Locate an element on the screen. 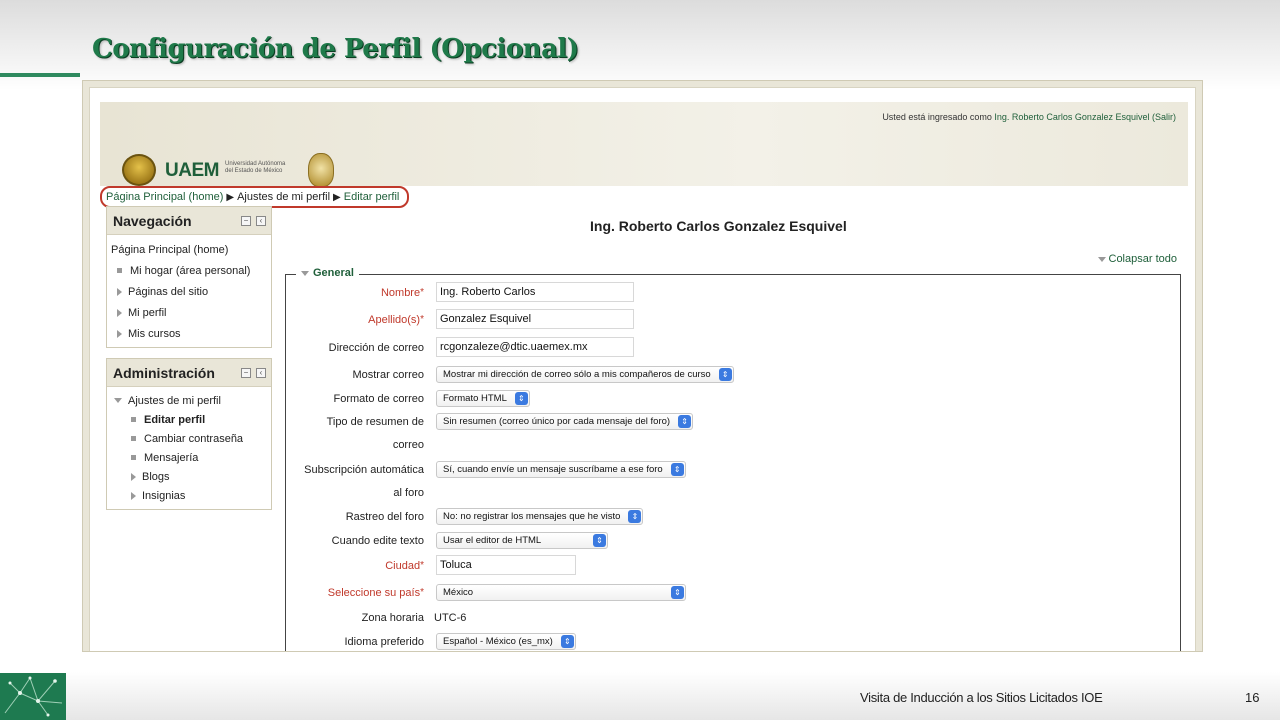  section-title: General is located at coordinates (333, 273).